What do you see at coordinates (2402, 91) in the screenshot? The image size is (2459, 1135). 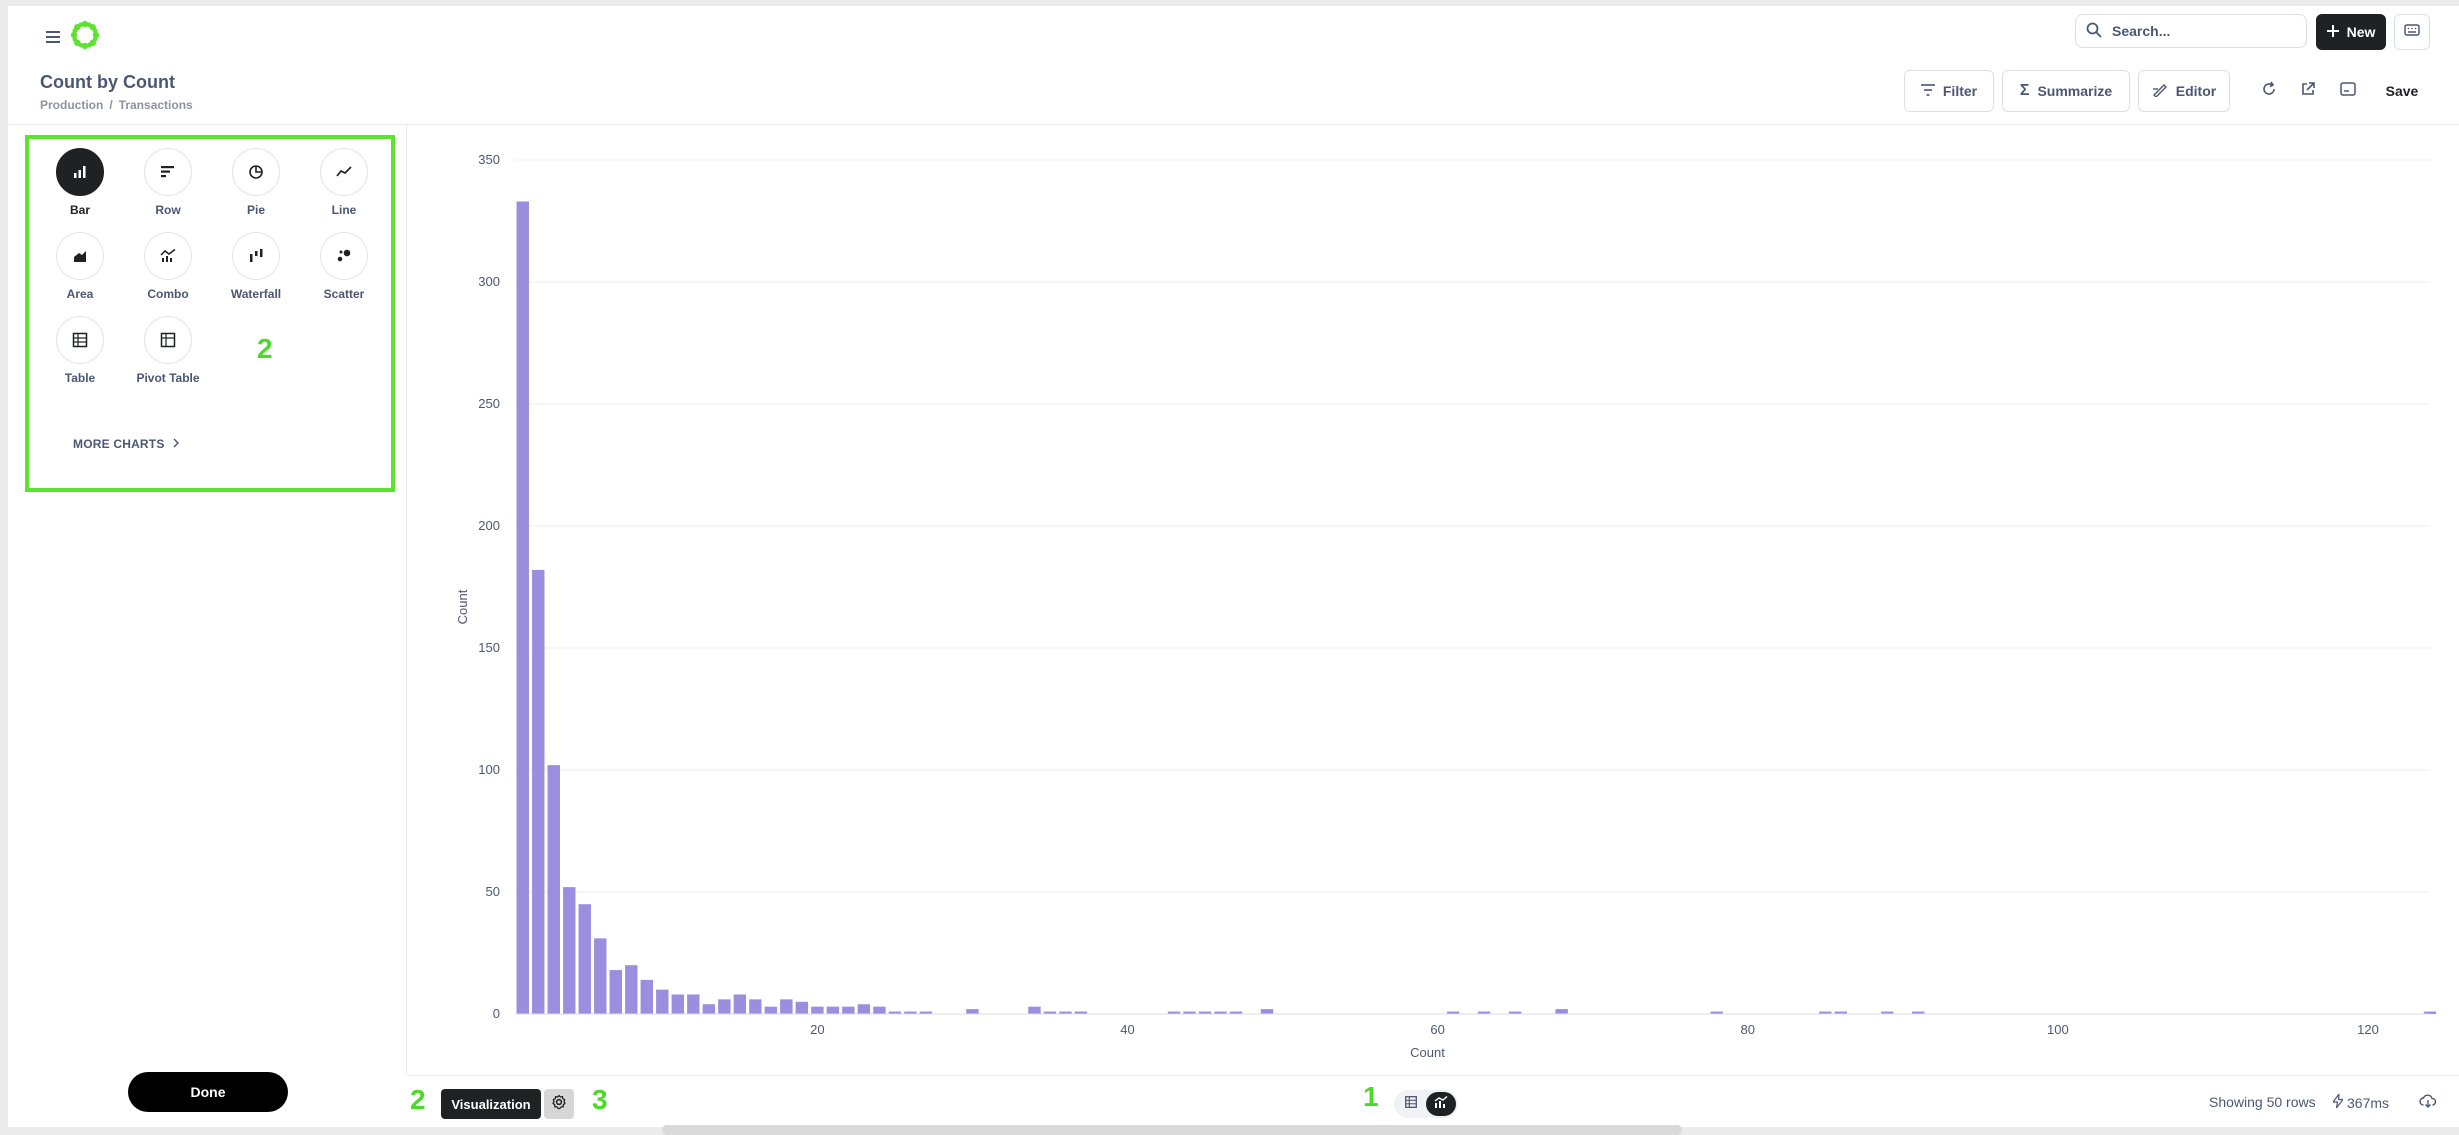 I see `save-button: Save` at bounding box center [2402, 91].